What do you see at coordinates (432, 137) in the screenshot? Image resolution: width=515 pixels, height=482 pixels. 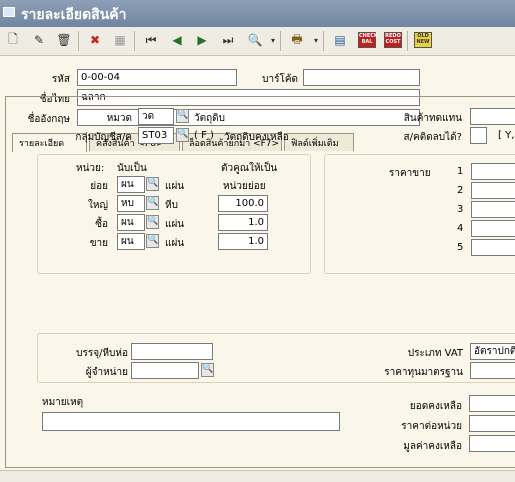 I see `deductible-label: ส/คติดลบได้?` at bounding box center [432, 137].